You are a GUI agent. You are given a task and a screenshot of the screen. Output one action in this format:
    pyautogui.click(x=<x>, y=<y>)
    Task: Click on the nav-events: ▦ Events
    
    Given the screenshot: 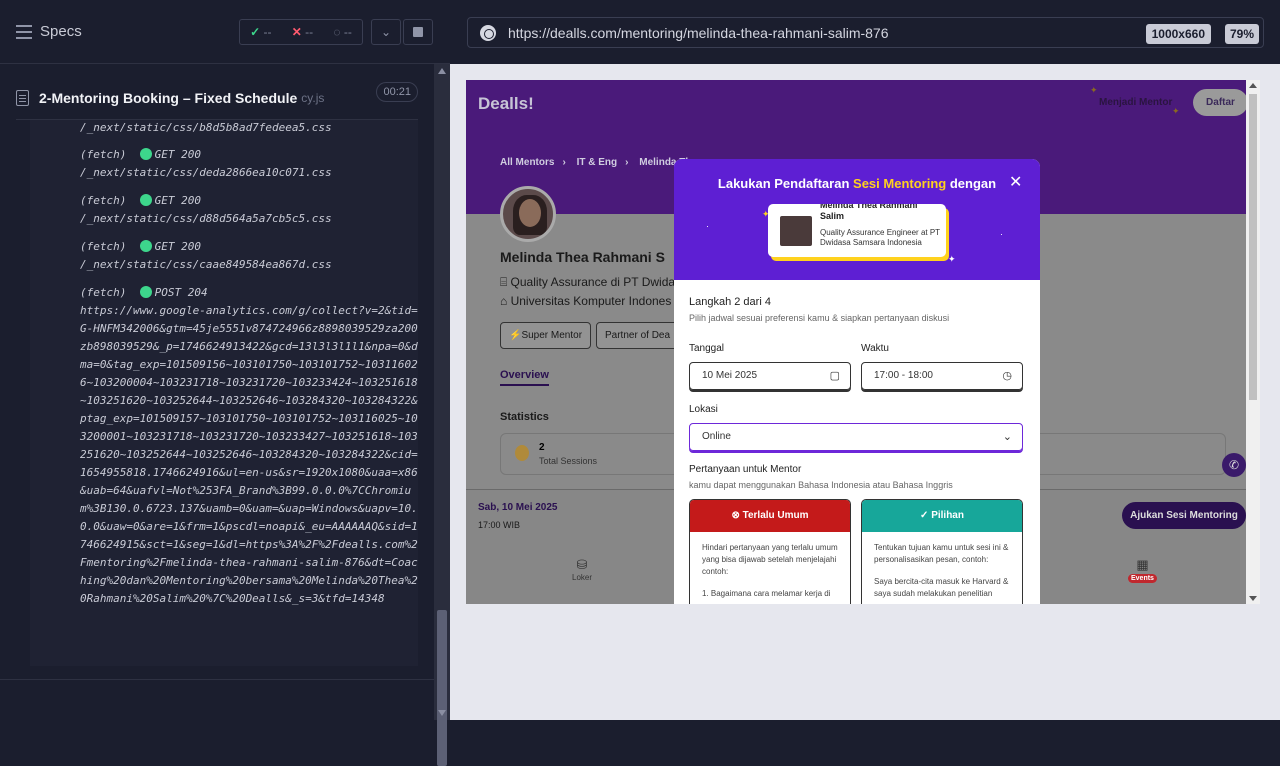 What is the action you would take?
    pyautogui.click(x=1142, y=570)
    